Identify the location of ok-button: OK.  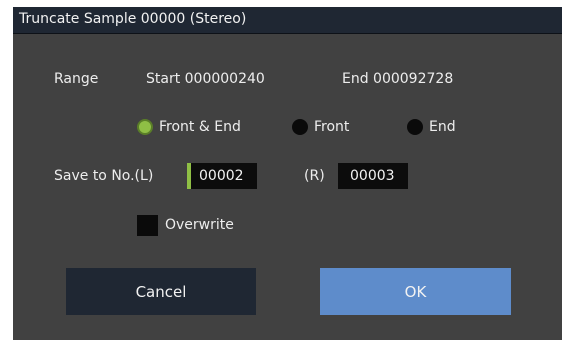
(415, 291).